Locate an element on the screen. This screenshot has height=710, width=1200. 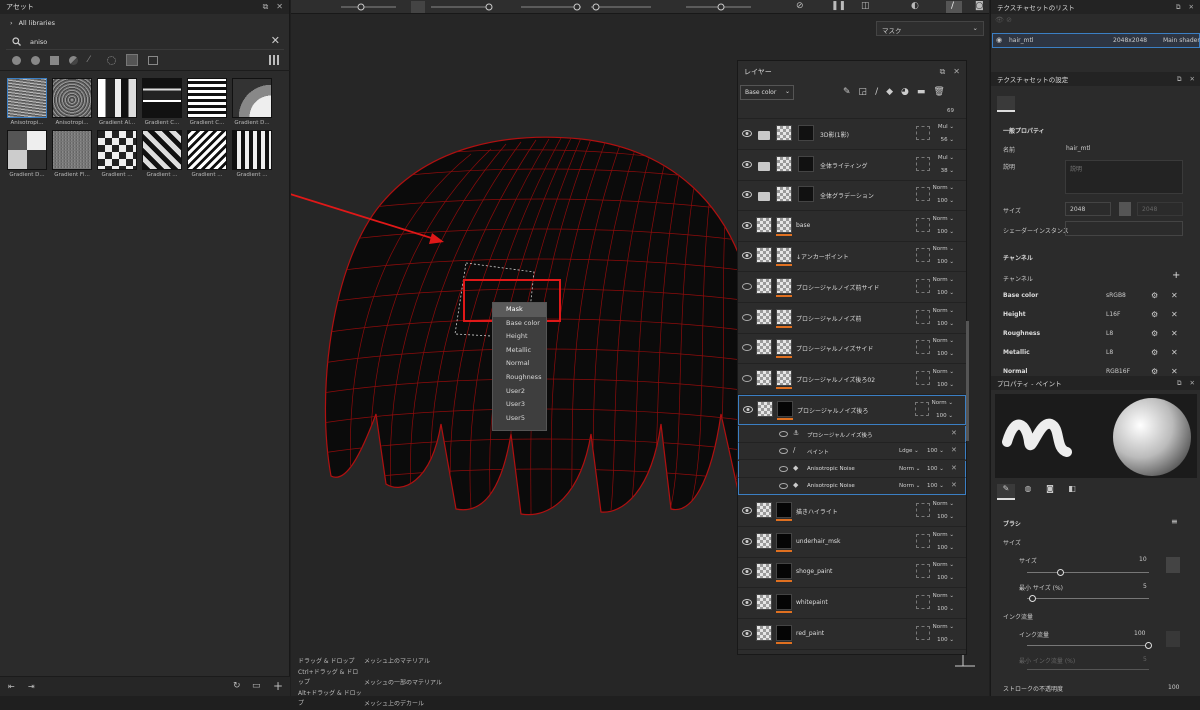
effect-blend: Norm ⌄ is located at coordinates (909, 486).